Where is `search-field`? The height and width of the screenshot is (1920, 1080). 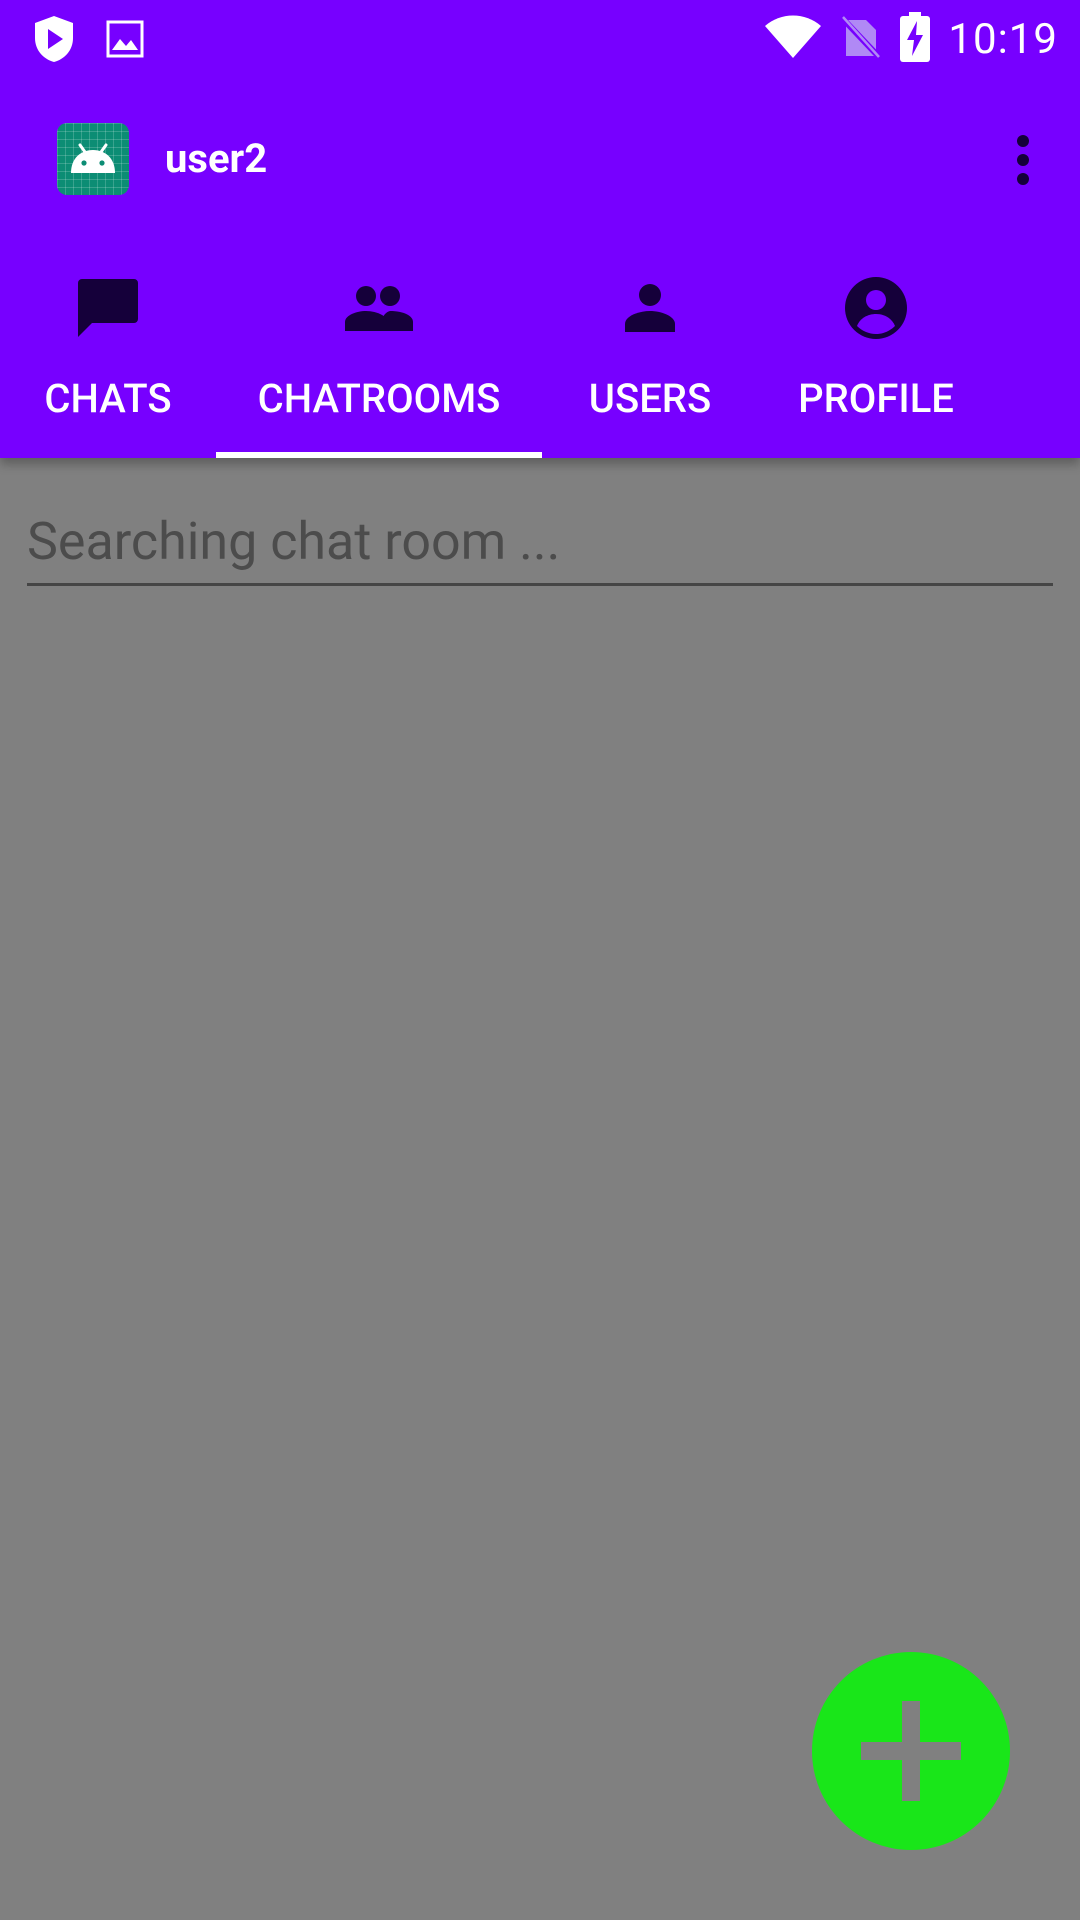
search-field is located at coordinates (540, 543).